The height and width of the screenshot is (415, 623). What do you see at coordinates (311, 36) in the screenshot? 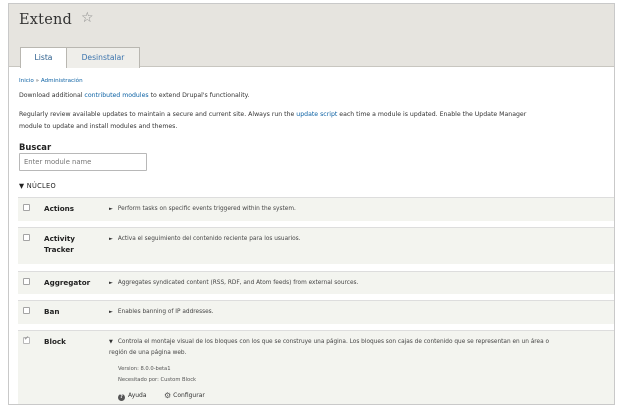
I see `page-header: Extend ☆ Lista Desinstalar` at bounding box center [311, 36].